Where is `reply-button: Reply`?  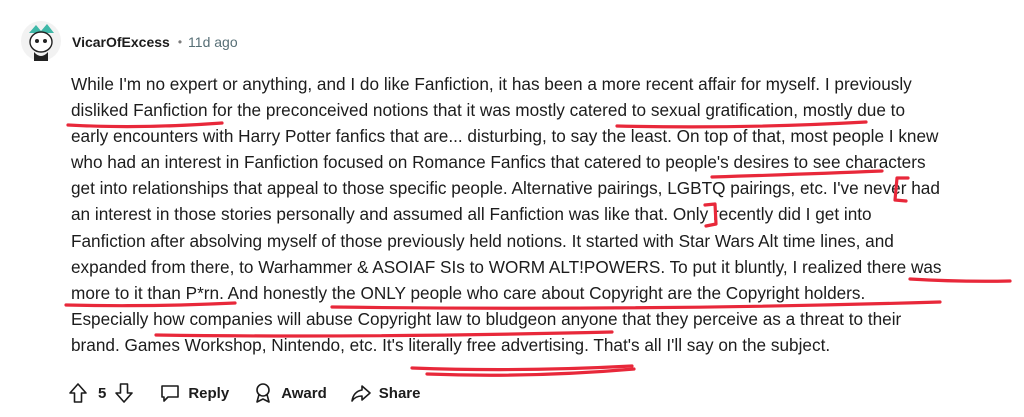
reply-button: Reply is located at coordinates (193, 393).